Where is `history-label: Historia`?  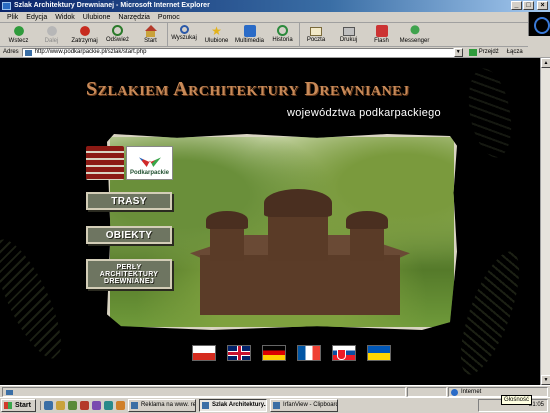
history-label: Historia is located at coordinates (282, 40).